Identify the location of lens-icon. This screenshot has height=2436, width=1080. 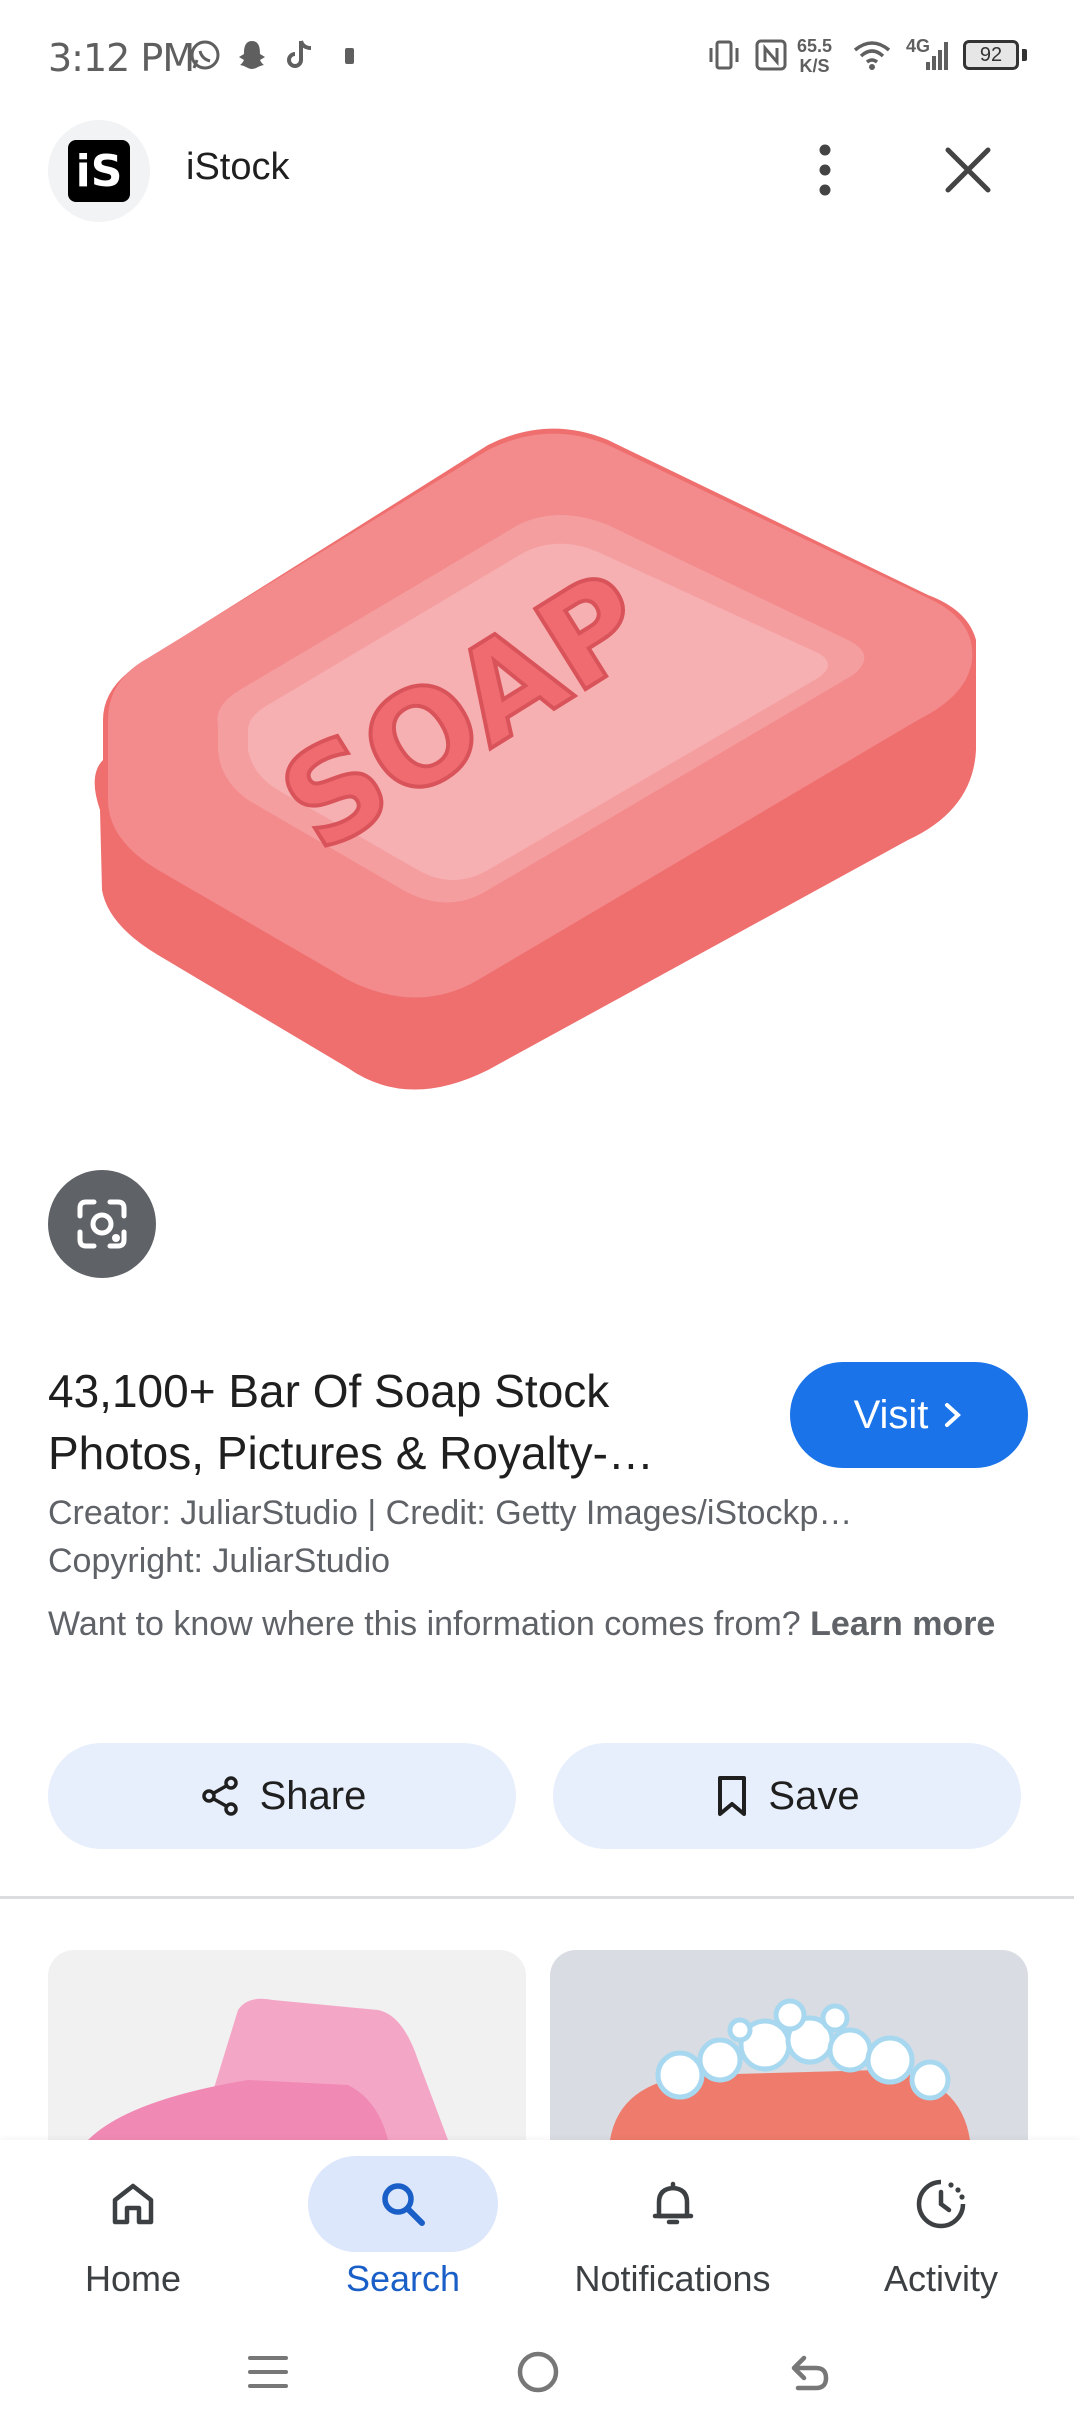
(102, 1224).